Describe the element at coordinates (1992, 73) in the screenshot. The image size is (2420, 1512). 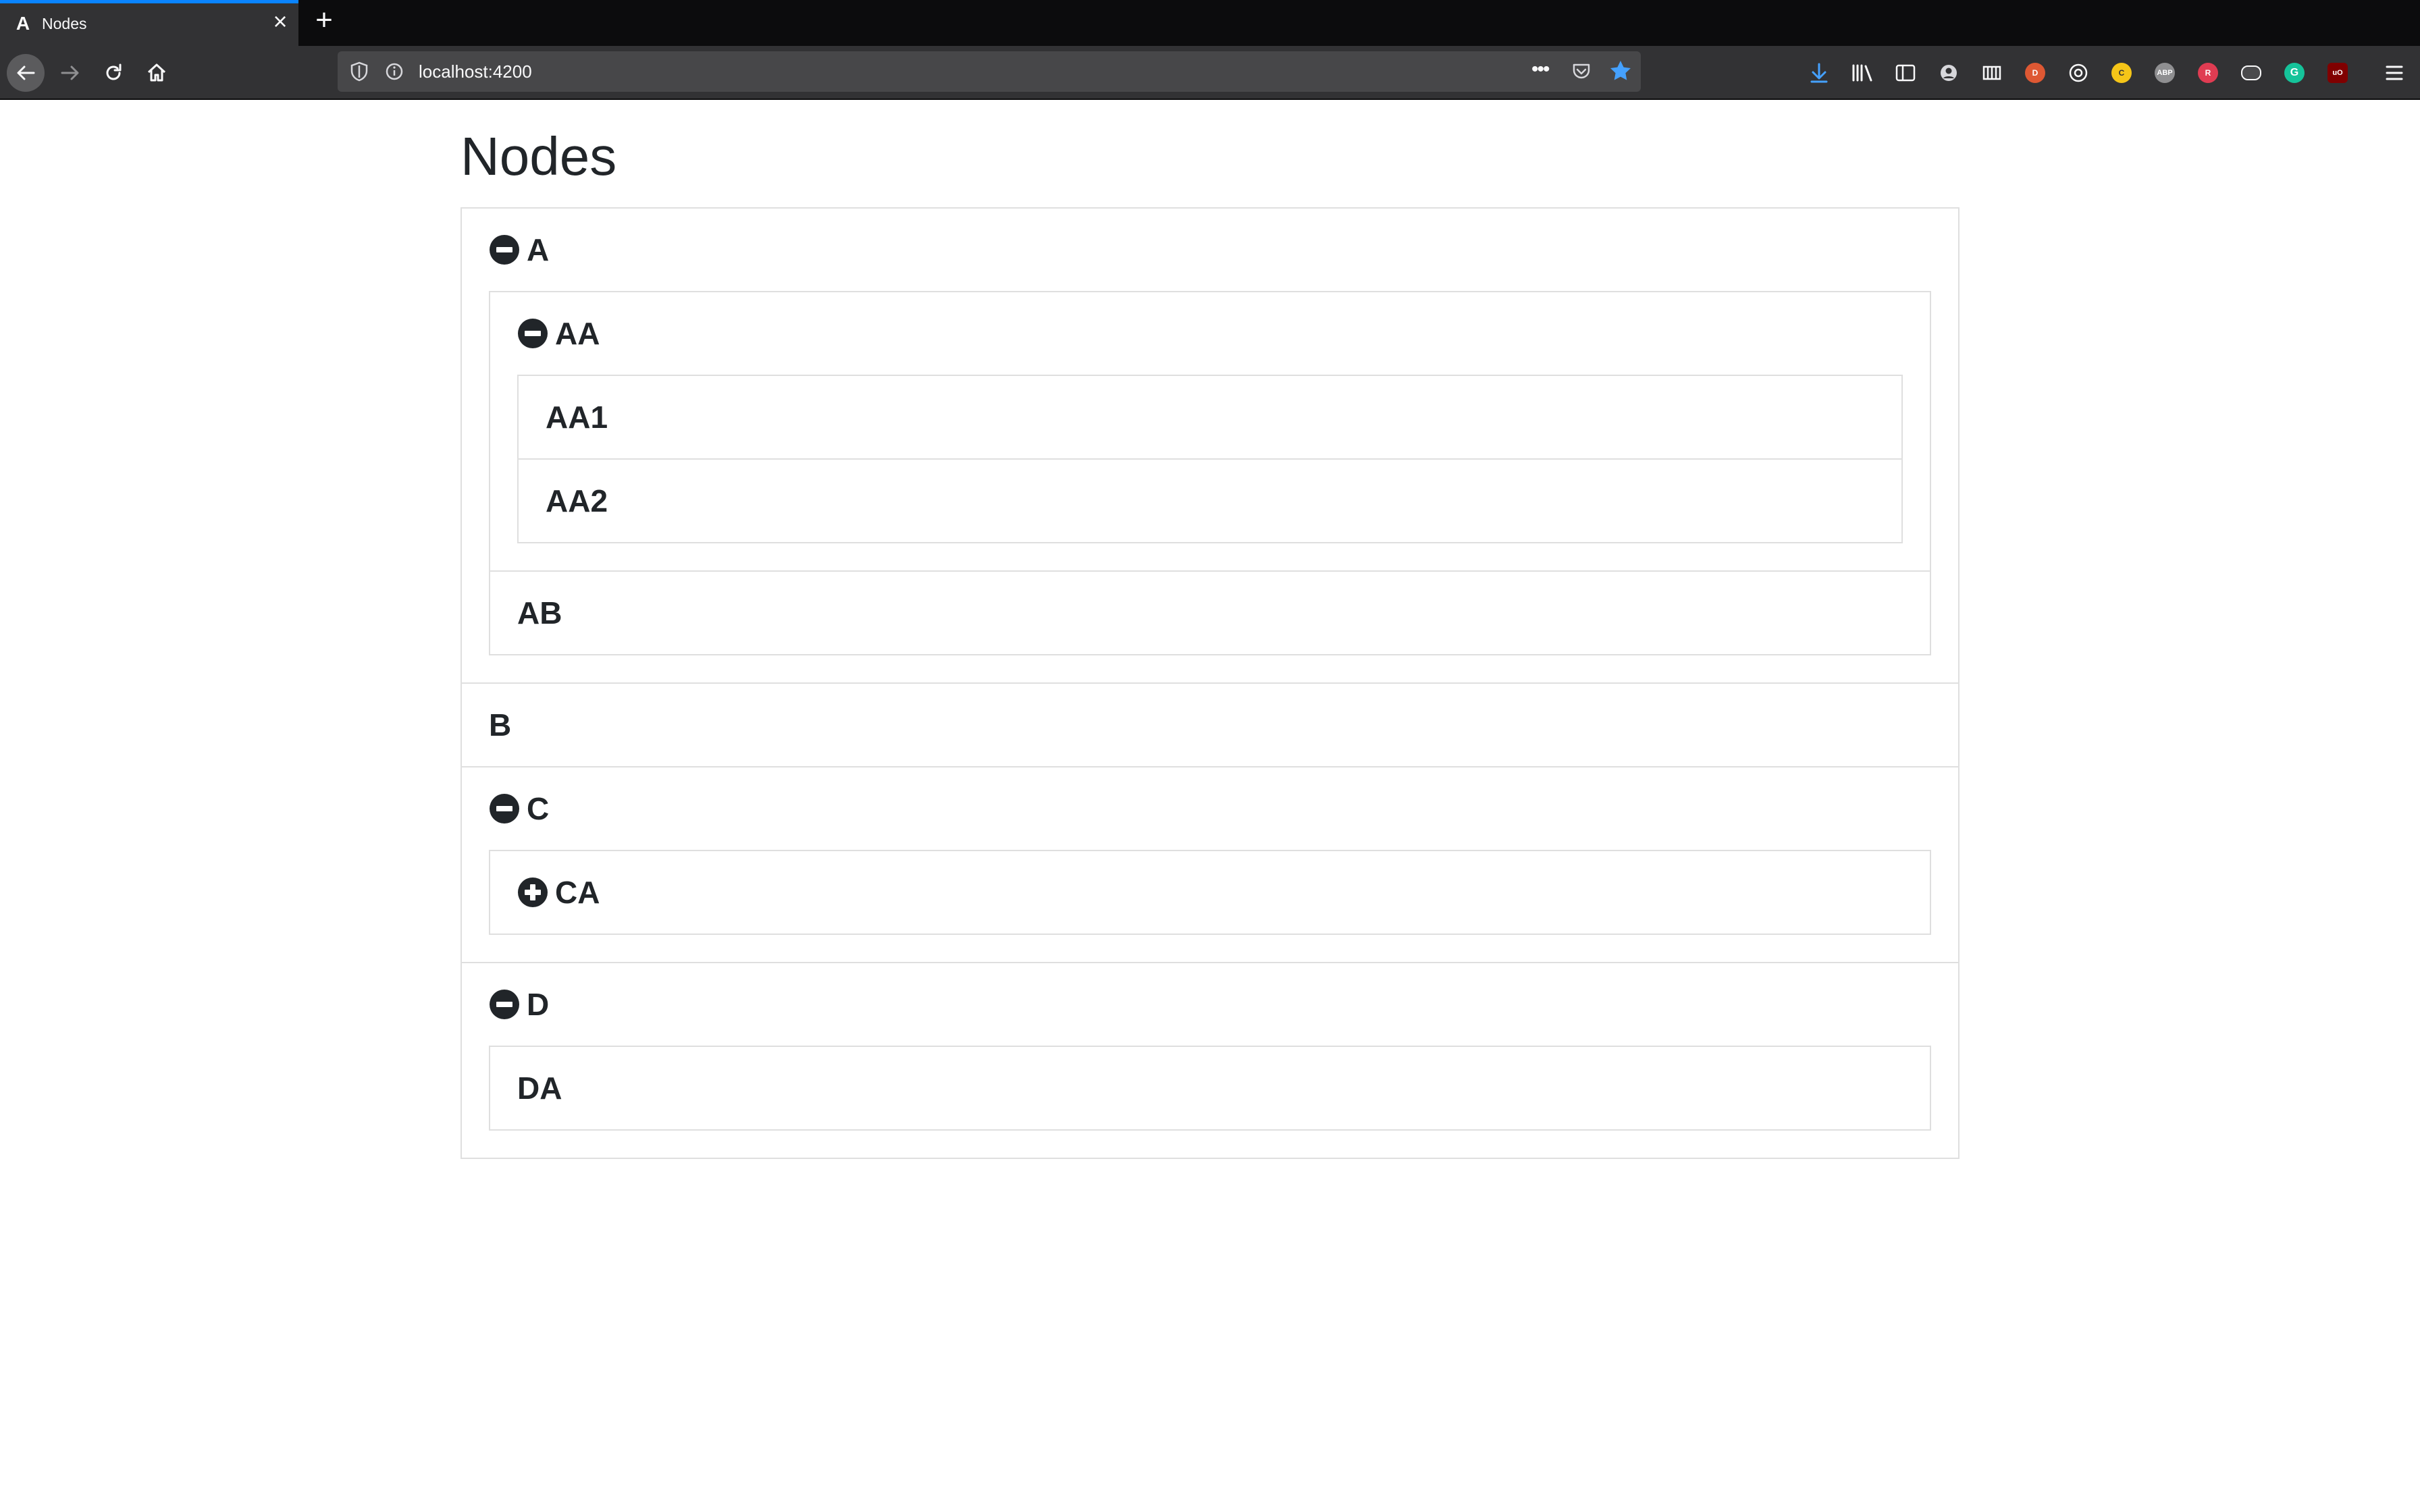
I see `container-tabs-icon` at that location.